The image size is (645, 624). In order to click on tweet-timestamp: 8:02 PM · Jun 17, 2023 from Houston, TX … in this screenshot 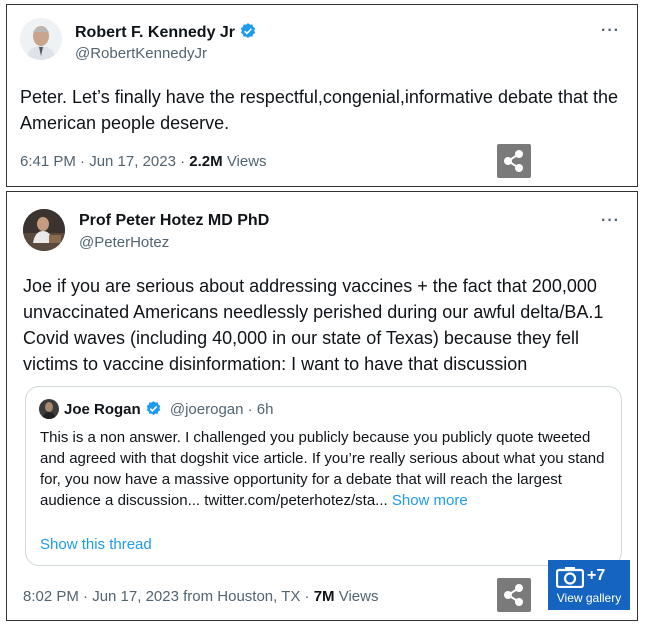, I will do `click(166, 596)`.